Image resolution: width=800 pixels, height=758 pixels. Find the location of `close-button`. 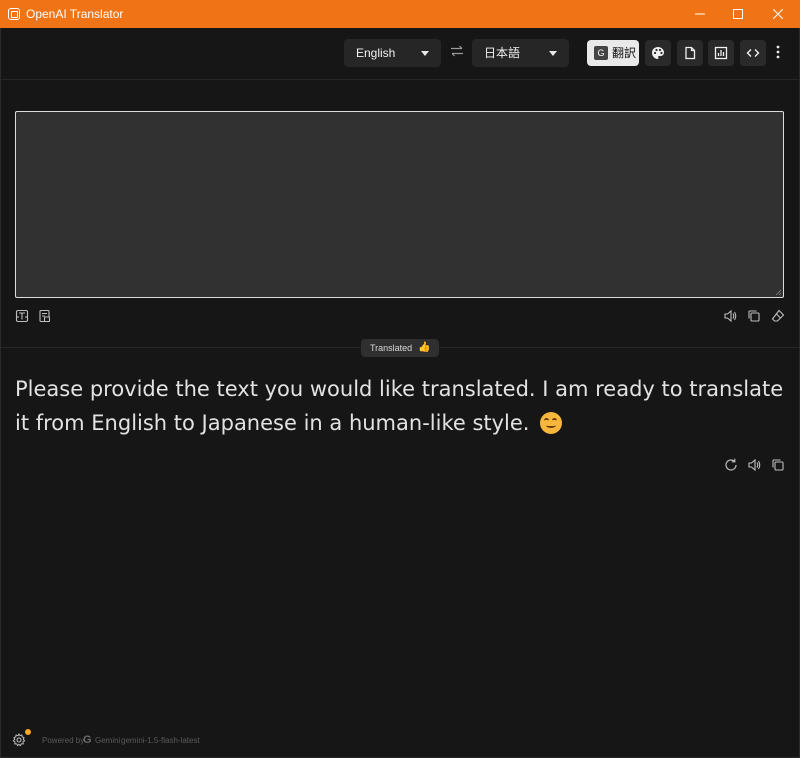

close-button is located at coordinates (778, 14).